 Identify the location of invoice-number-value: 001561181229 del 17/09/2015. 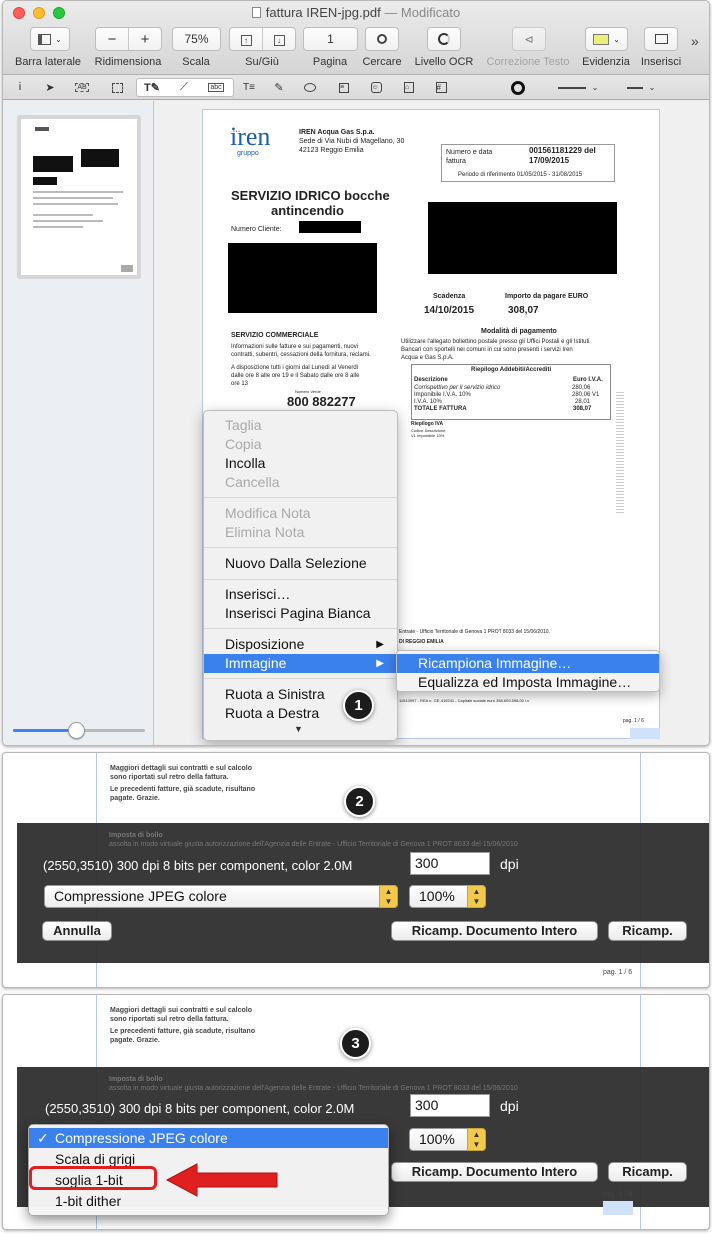
(562, 155).